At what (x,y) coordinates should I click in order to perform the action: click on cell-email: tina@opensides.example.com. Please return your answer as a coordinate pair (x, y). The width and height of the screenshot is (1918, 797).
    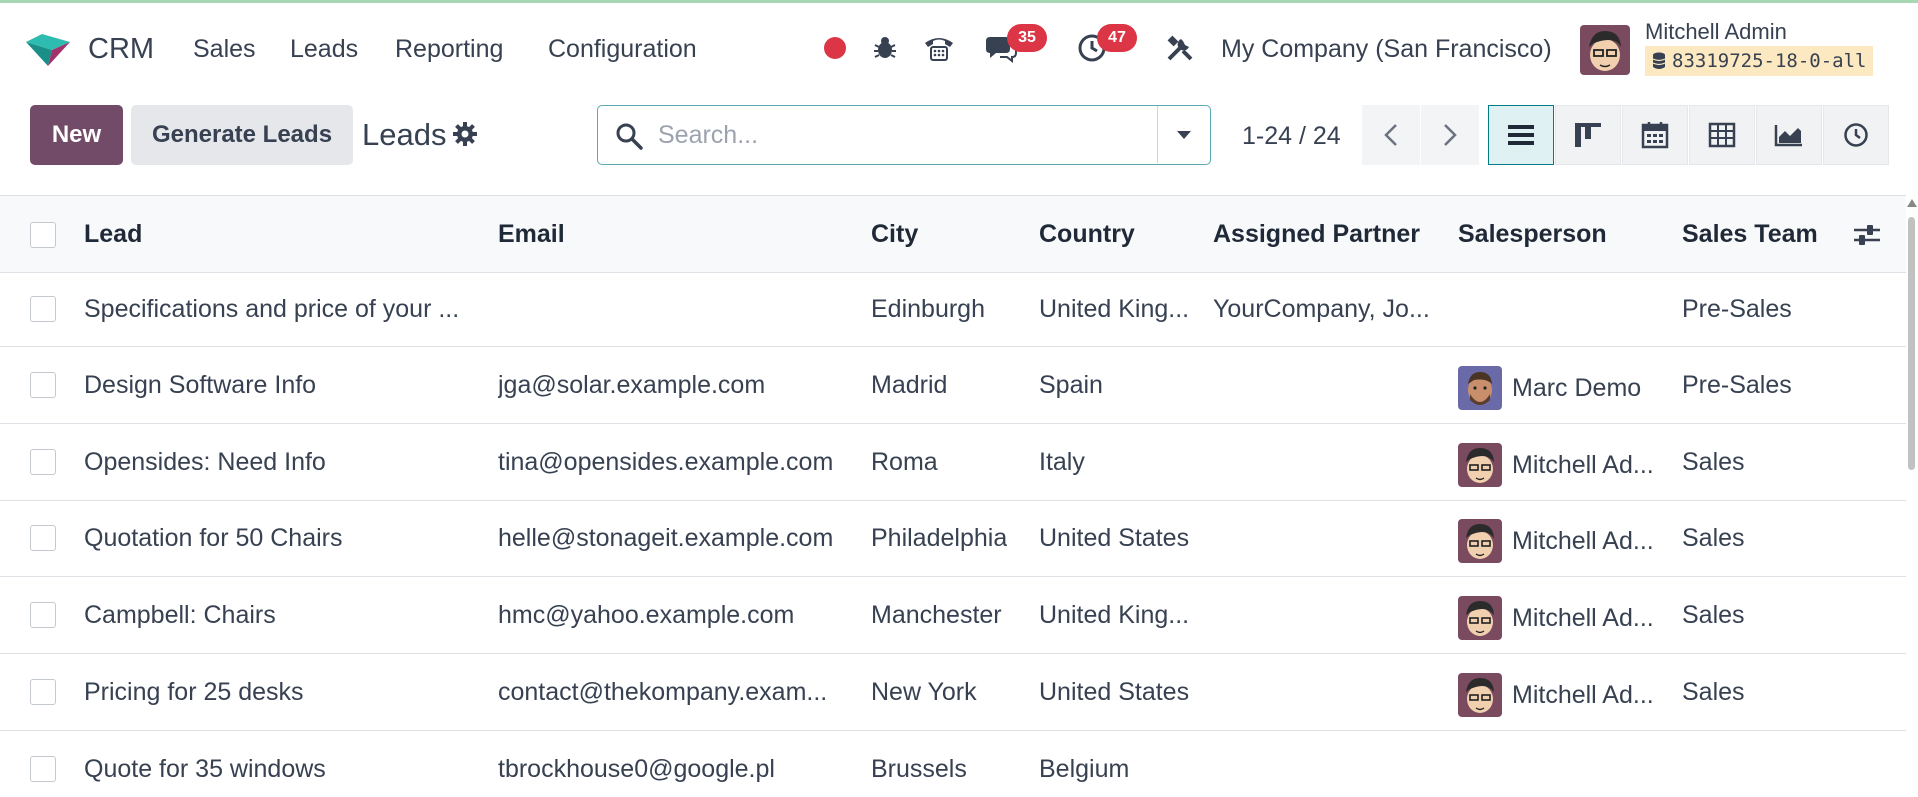
    Looking at the image, I should click on (666, 462).